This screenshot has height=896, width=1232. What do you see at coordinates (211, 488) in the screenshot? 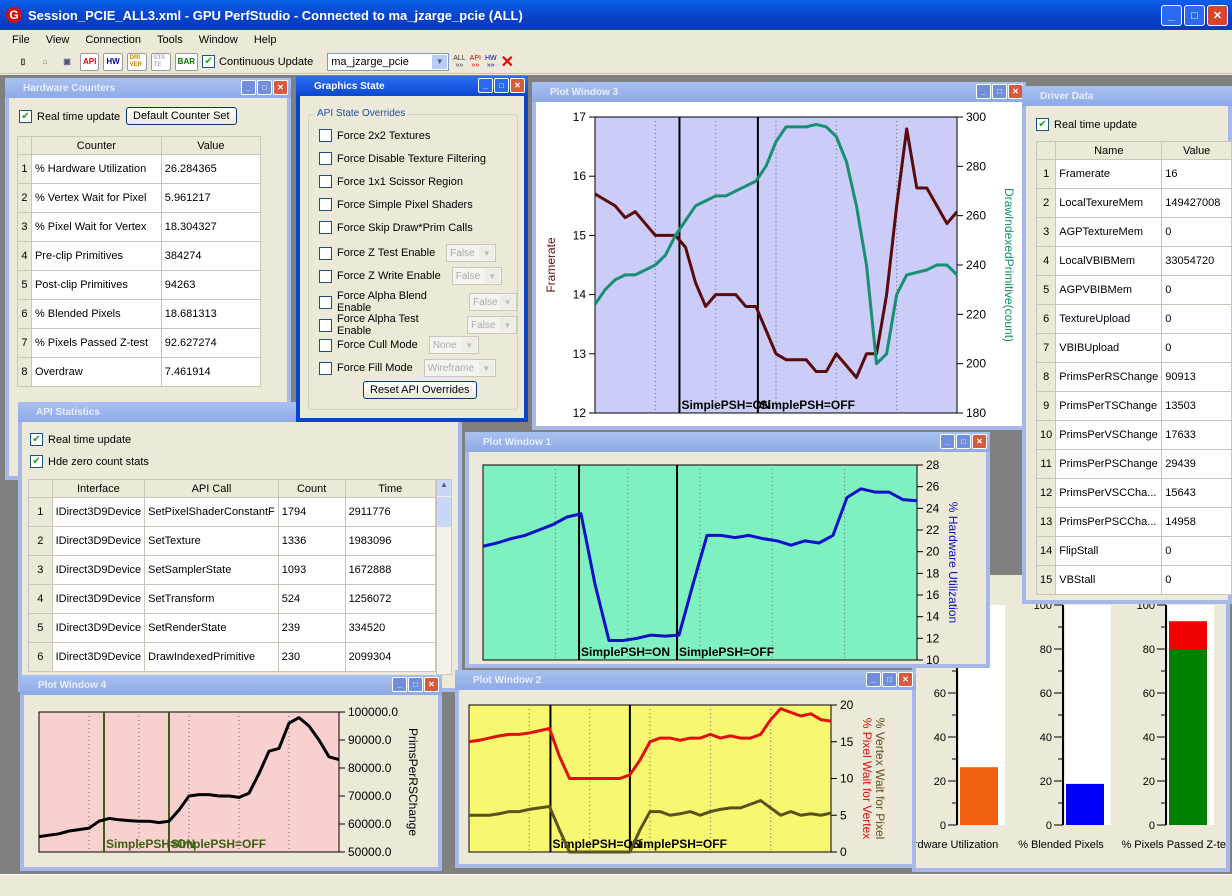
I see `column-header: API Call` at bounding box center [211, 488].